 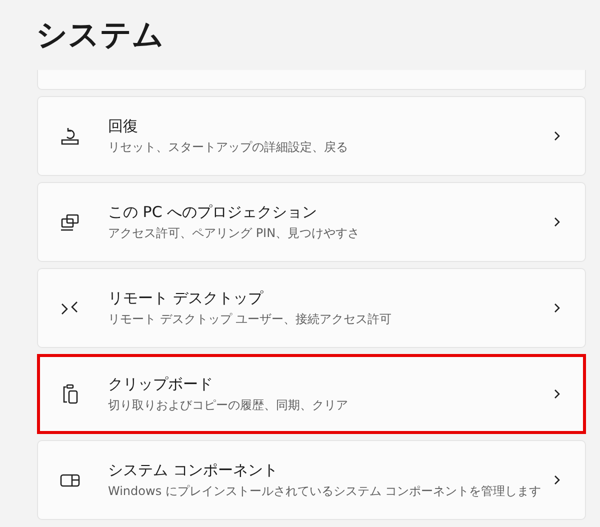 What do you see at coordinates (185, 298) in the screenshot?
I see `item-title: リモート デスクトップ` at bounding box center [185, 298].